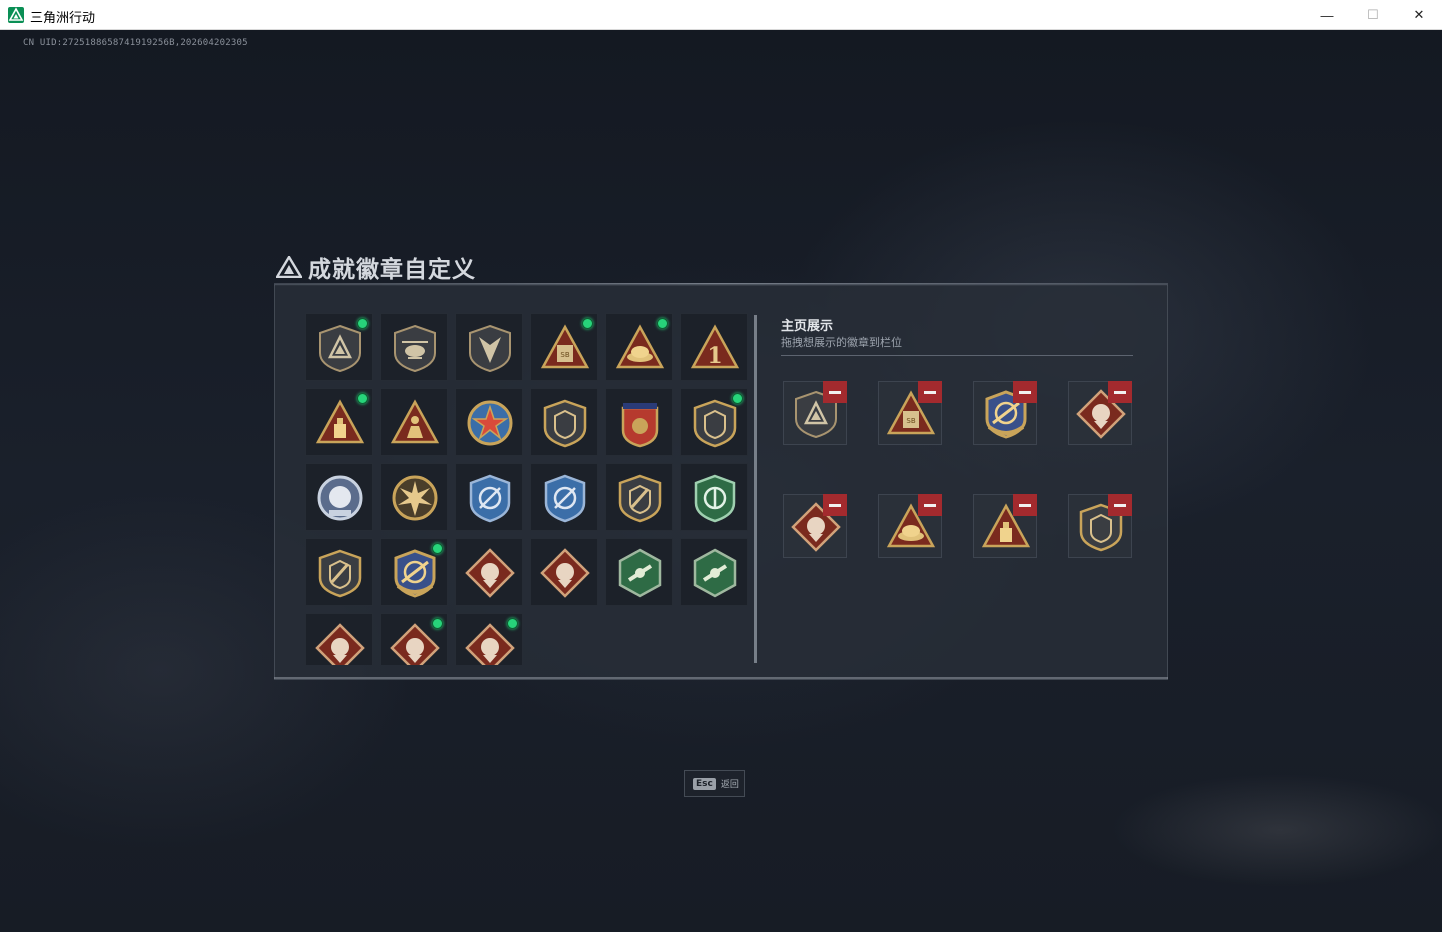 The height and width of the screenshot is (932, 1442). What do you see at coordinates (910, 413) in the screenshot?
I see `showcase-slot: SB` at bounding box center [910, 413].